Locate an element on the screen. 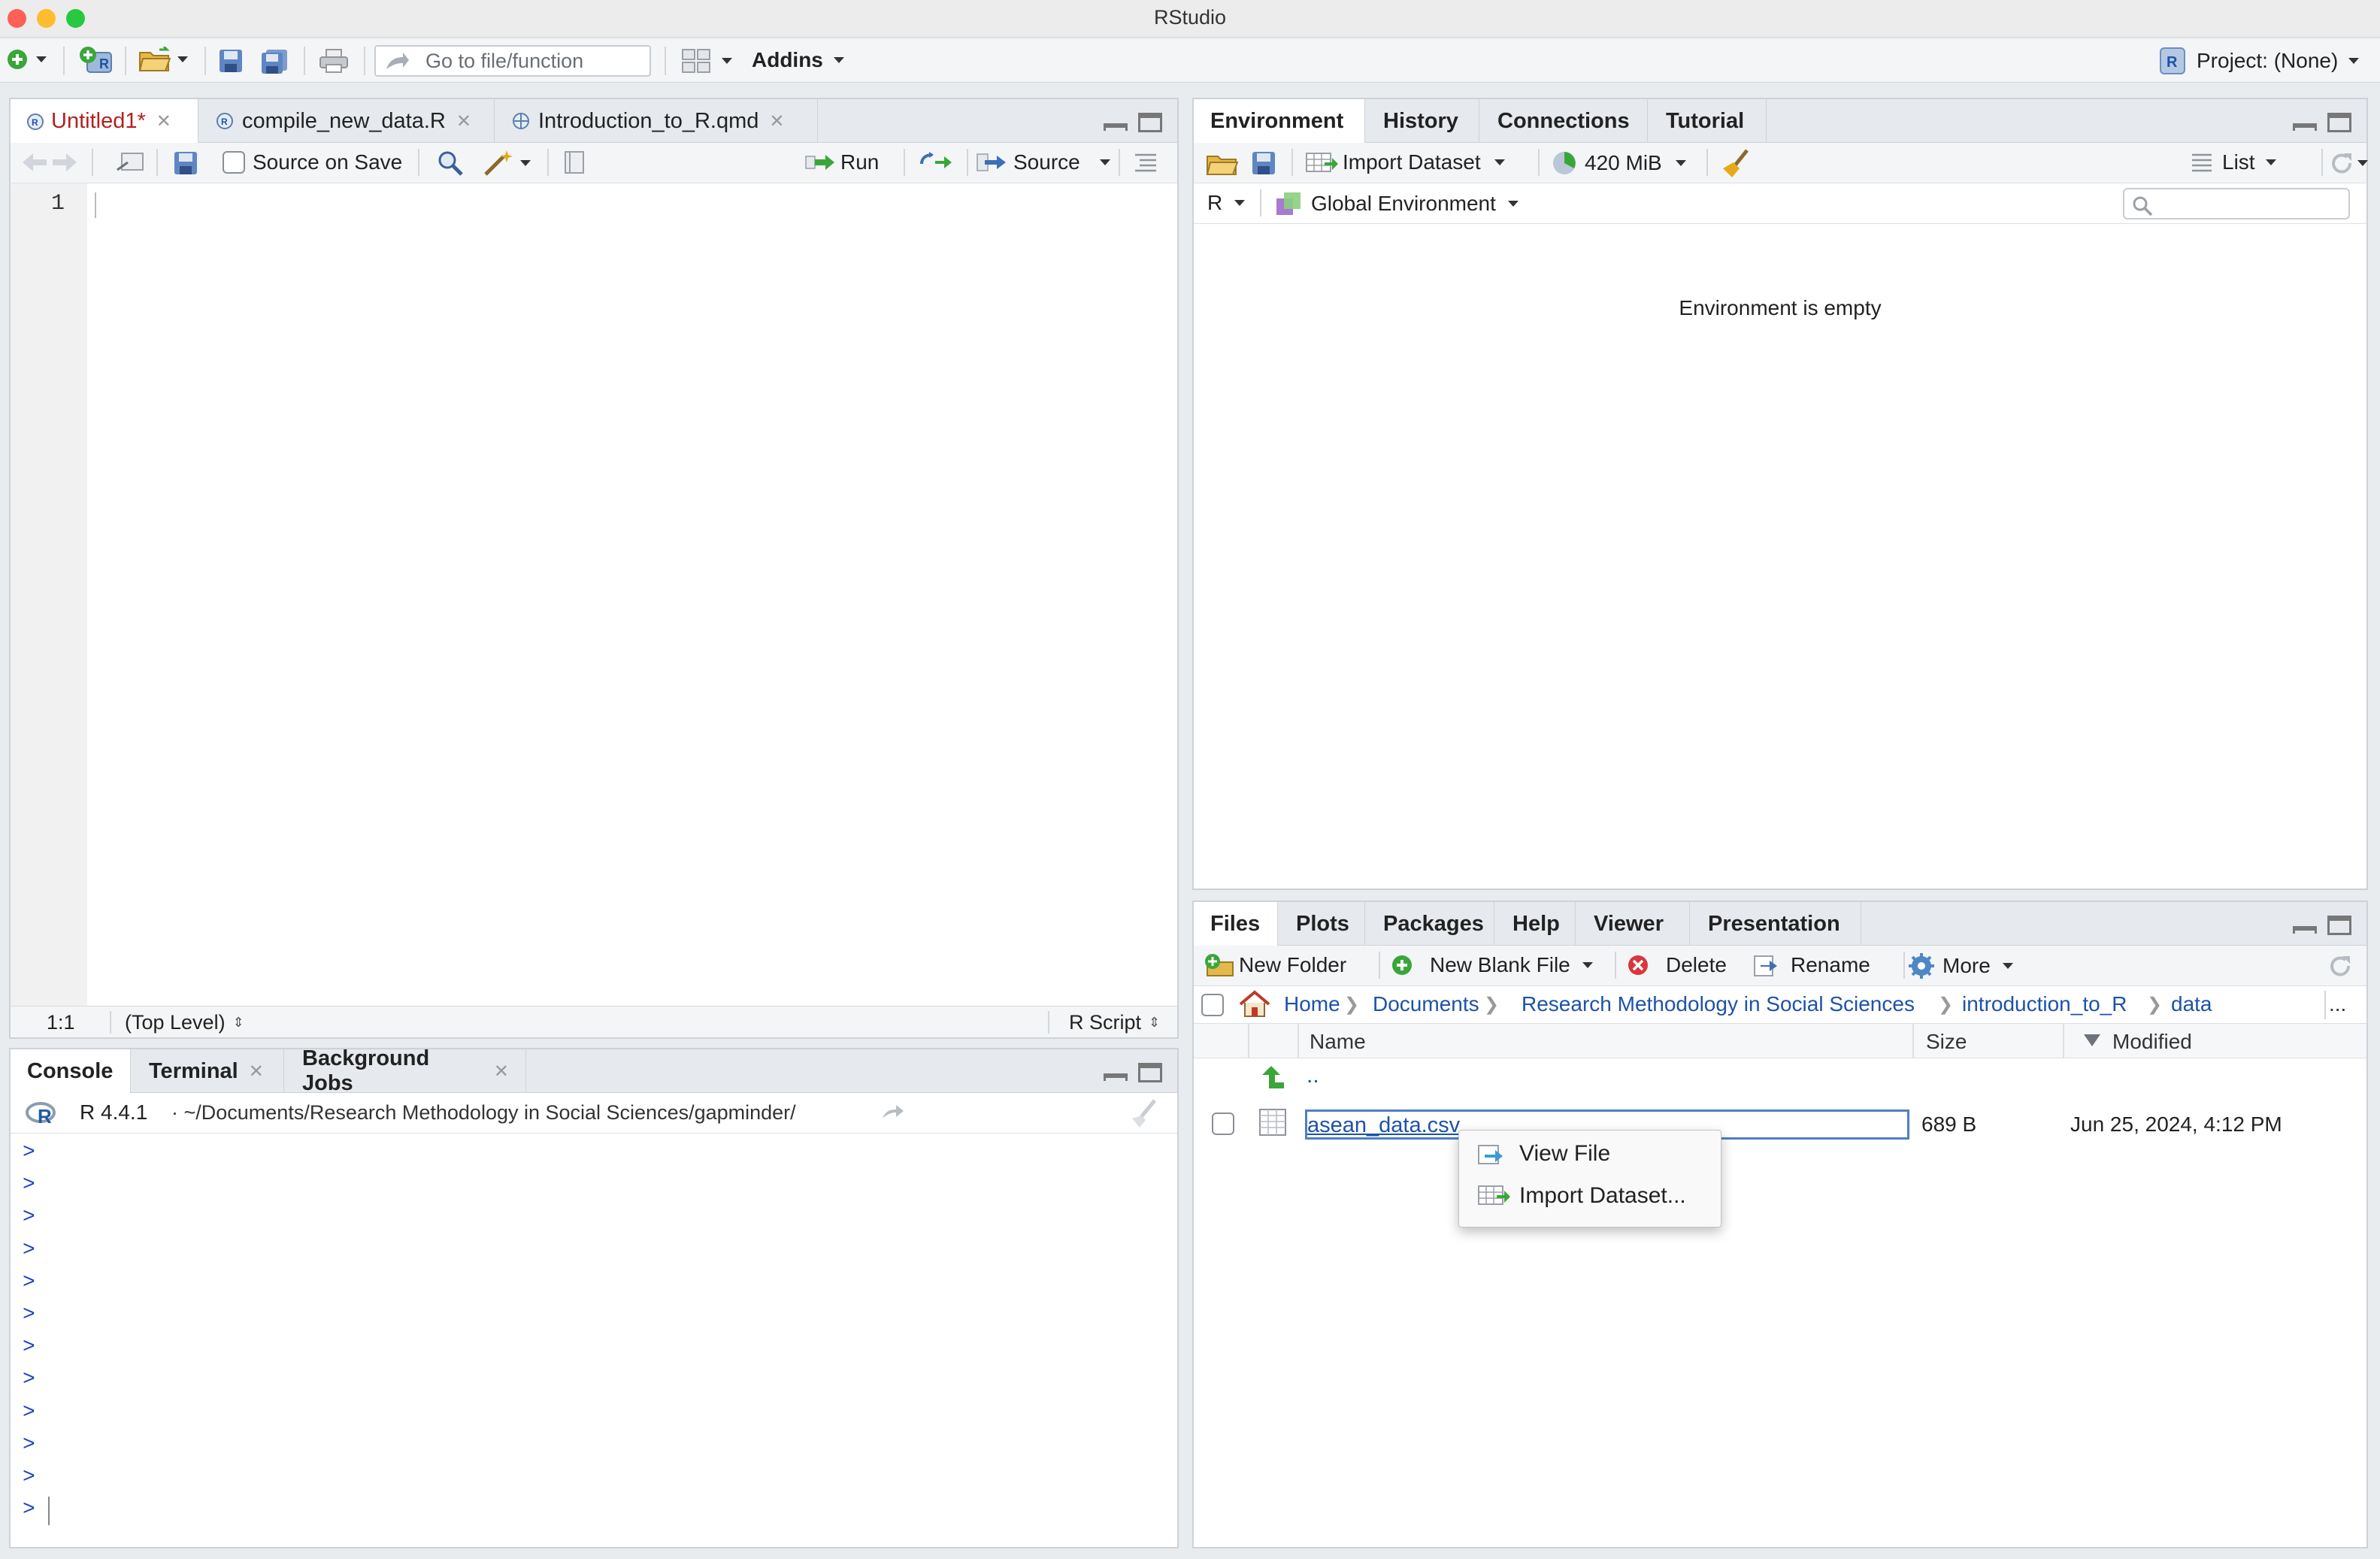 This screenshot has width=2380, height=1559. file-name-link: asean_data.csv is located at coordinates (1383, 1125).